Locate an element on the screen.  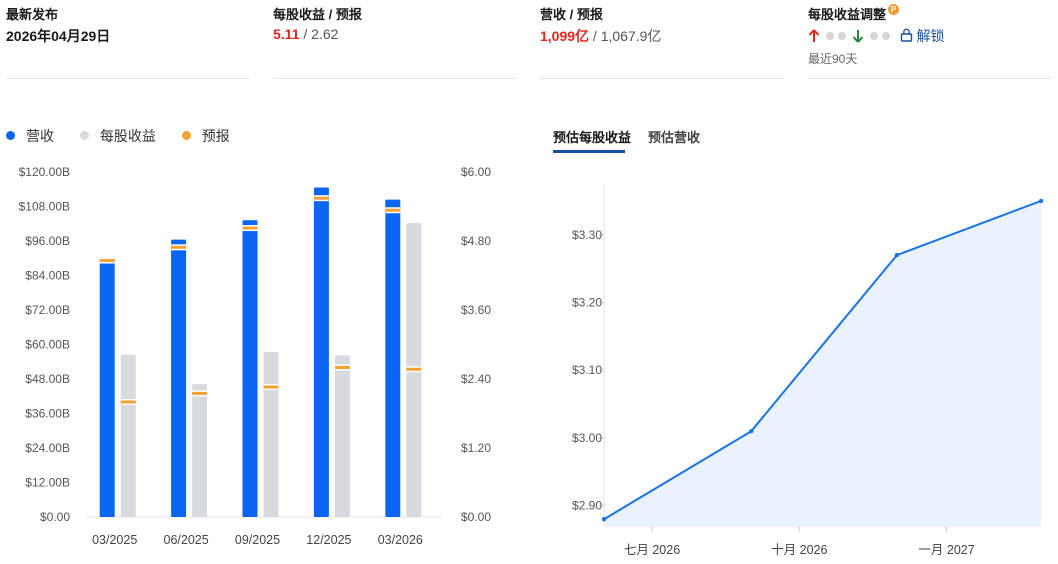
active-tab-indicator is located at coordinates (589, 151).